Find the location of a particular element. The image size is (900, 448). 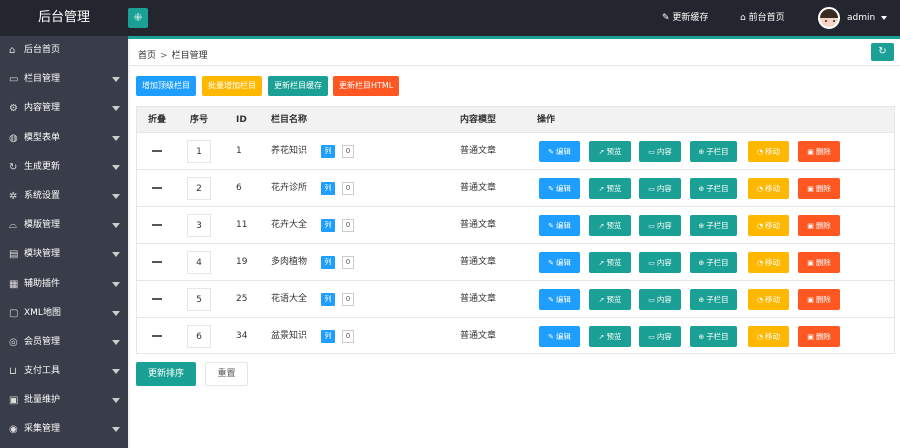

sidebar-item-2: ⚙ 内容管理 is located at coordinates (64, 108).